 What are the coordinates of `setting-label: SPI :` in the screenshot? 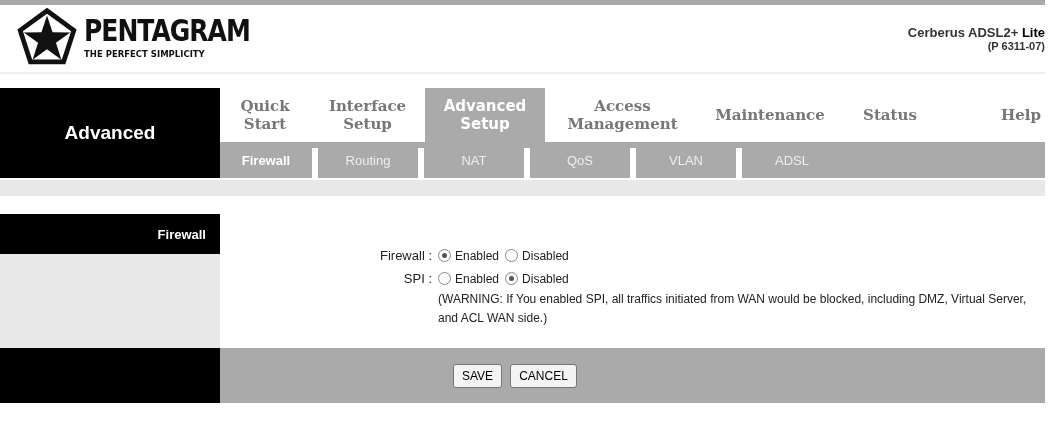 It's located at (417, 278).